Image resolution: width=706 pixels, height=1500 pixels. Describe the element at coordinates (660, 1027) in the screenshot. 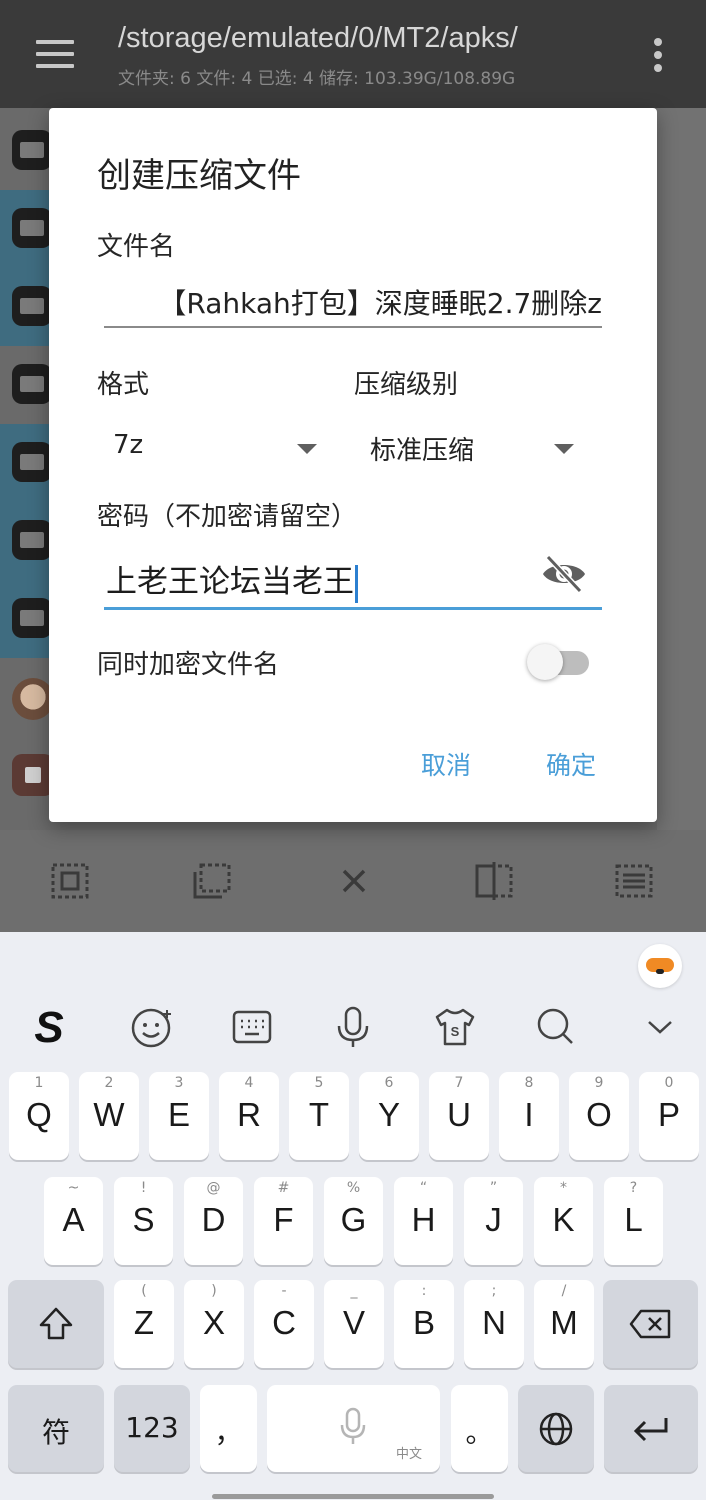

I see `collapse-keyboard-icon` at that location.